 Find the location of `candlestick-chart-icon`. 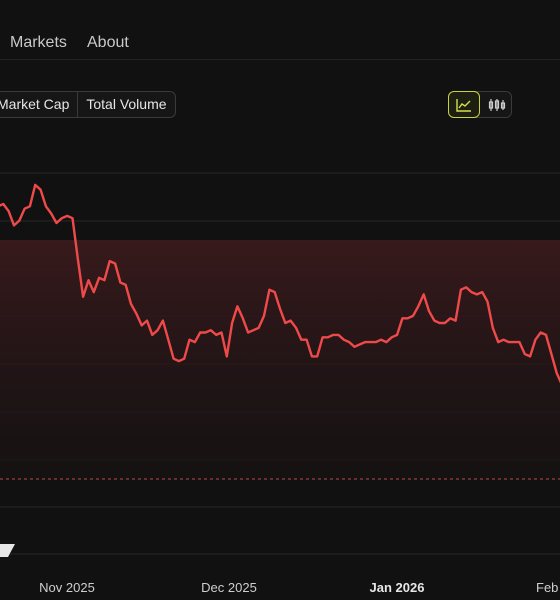

candlestick-chart-icon is located at coordinates (497, 104).